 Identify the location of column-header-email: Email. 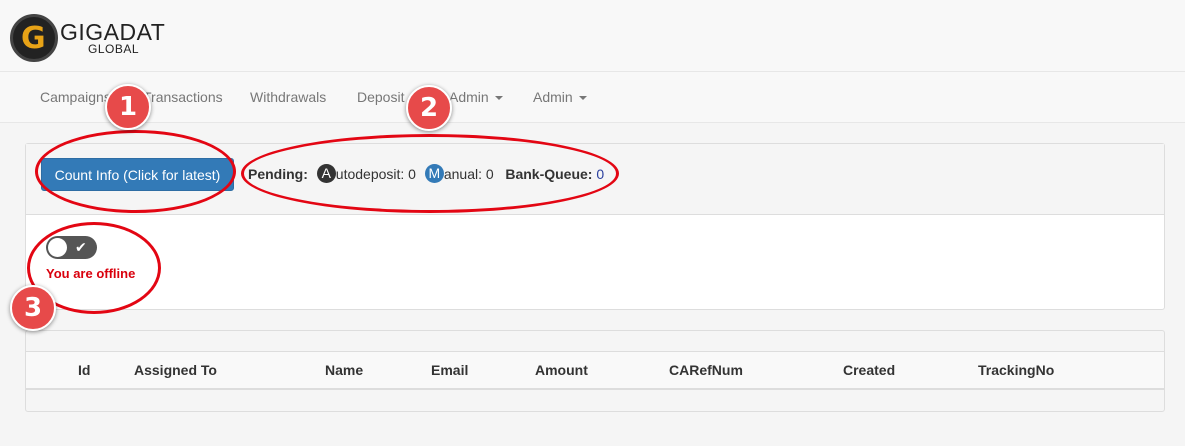
(449, 370).